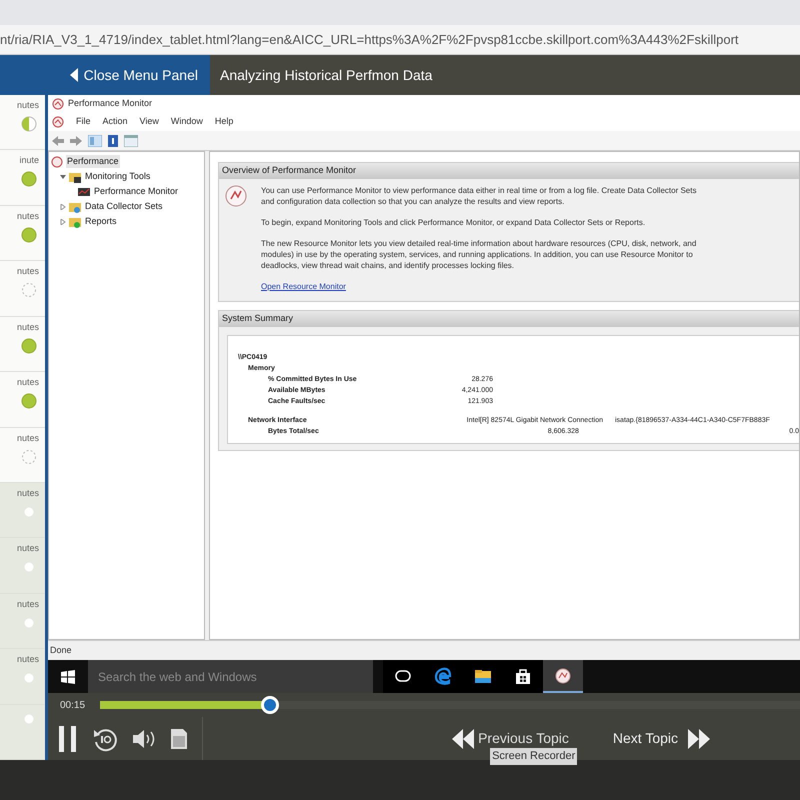  I want to click on overview-paragraph: The new Resource Monitor lets you view detailed real-time information about hardware resources (CPU, disk, network, and modules) in use by the operating system, services, and running applications. In addition, you can use Resource Monitor to deadlocks, view thread wait chains, and identify processes locking files., so click(478, 254).